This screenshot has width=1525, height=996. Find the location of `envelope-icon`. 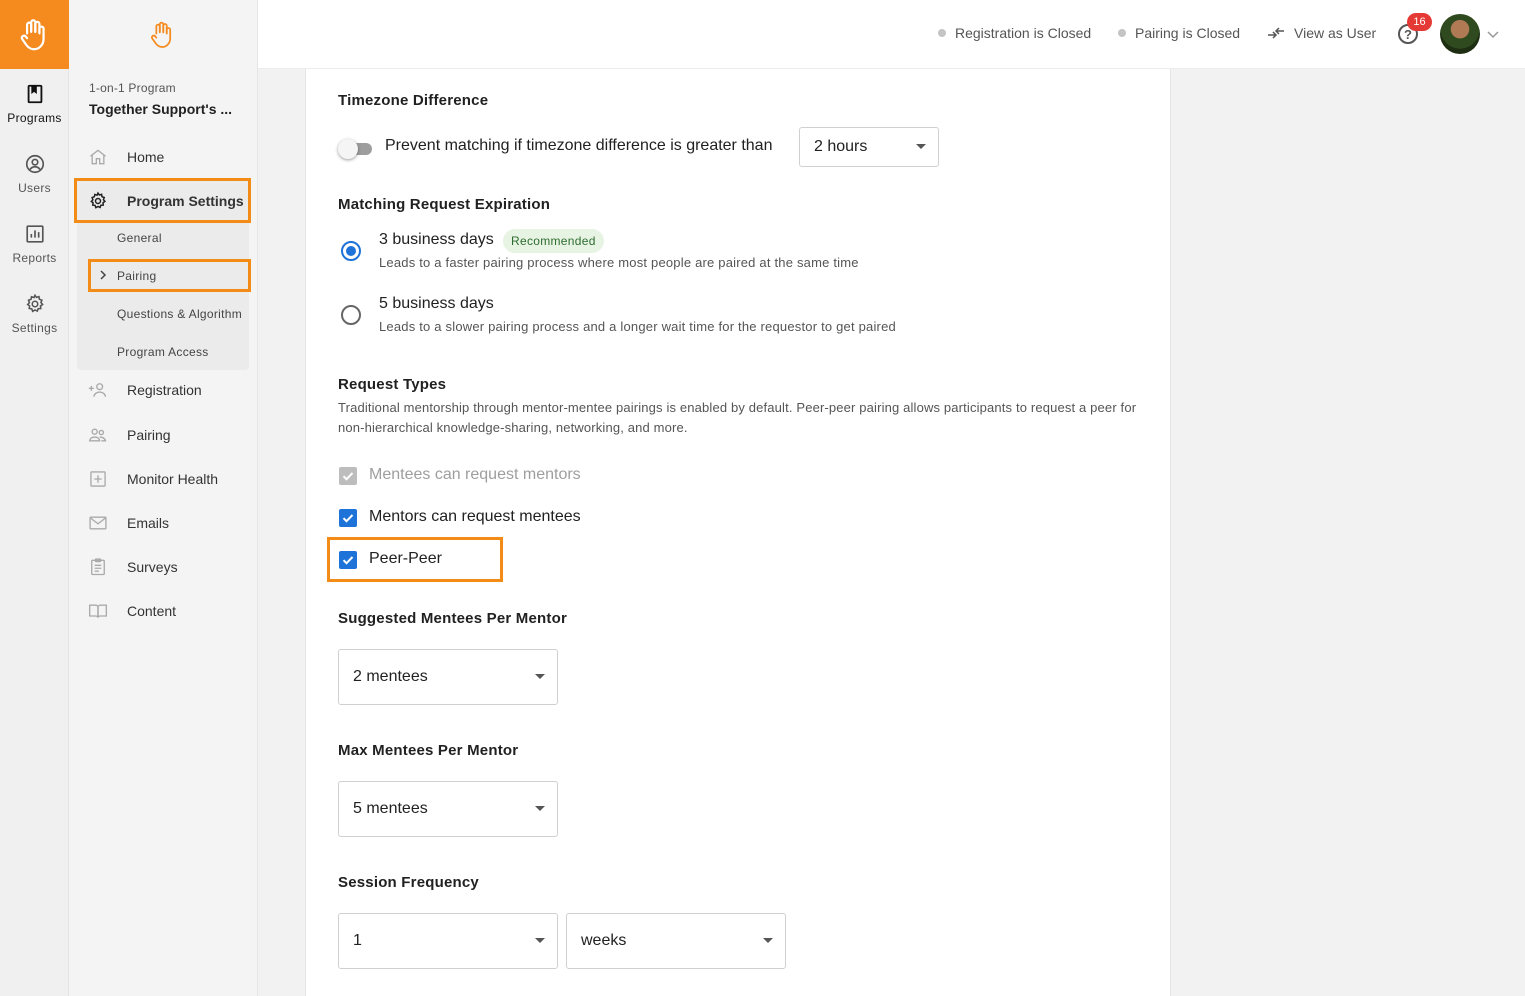

envelope-icon is located at coordinates (98, 523).